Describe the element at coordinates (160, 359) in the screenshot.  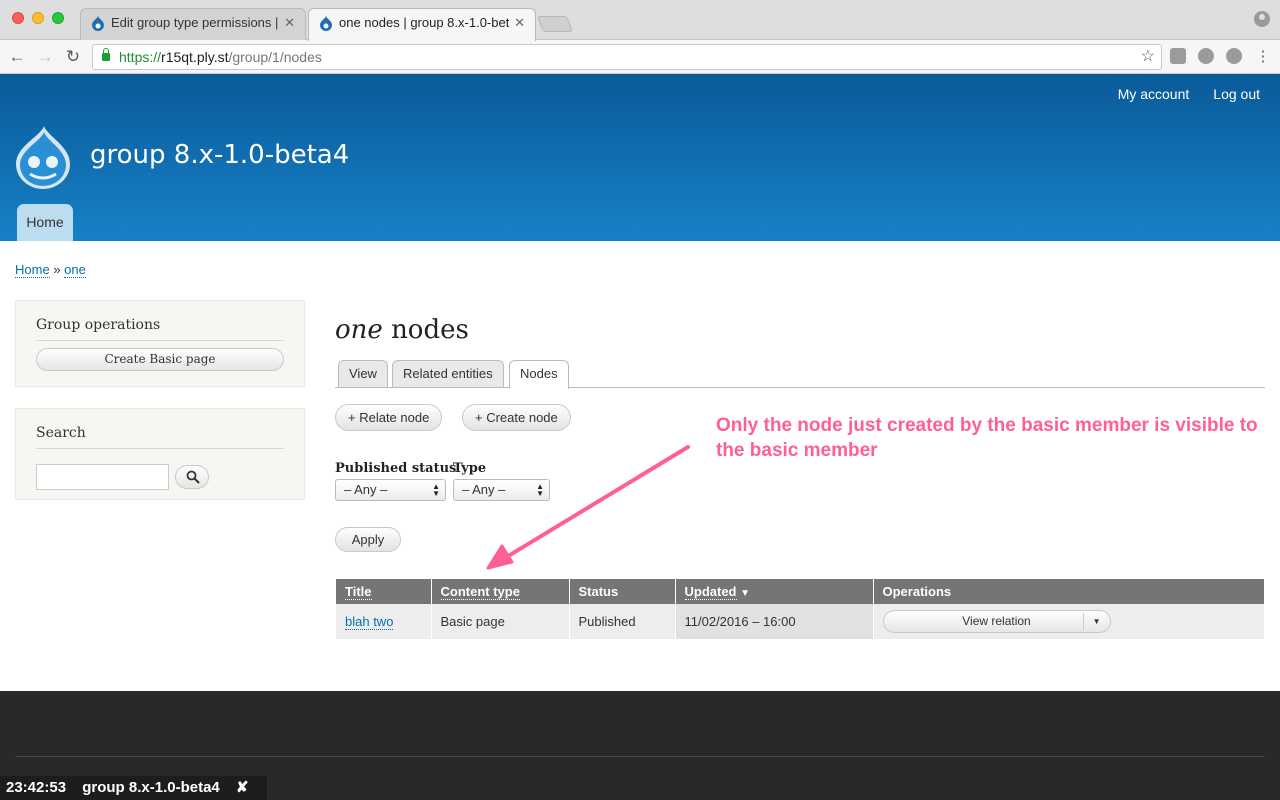
I see `create-basic-page-button: Create Basic page` at that location.